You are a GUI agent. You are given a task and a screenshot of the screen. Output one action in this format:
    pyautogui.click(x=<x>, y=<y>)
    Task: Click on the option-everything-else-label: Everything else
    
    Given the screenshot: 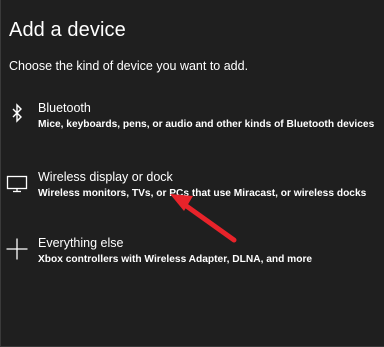 What is the action you would take?
    pyautogui.click(x=81, y=243)
    